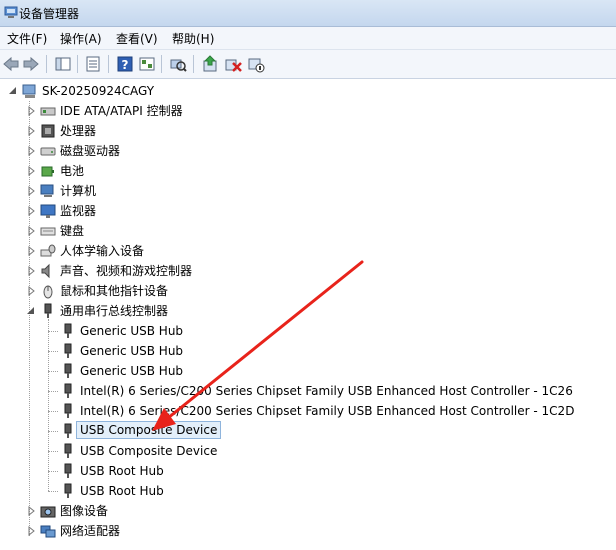  Describe the element at coordinates (81, 38) in the screenshot. I see `menu-action: 操作(A)` at that location.